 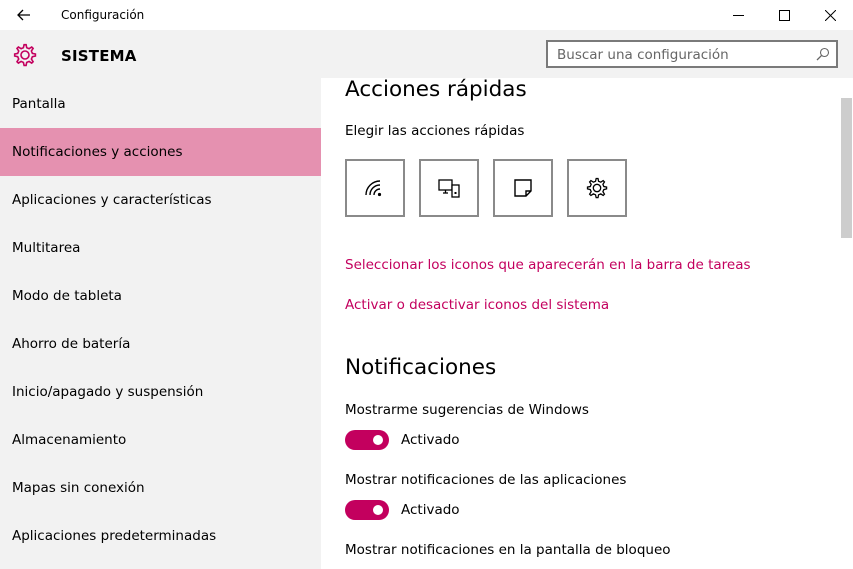 I want to click on minimize-icon, so click(x=738, y=15).